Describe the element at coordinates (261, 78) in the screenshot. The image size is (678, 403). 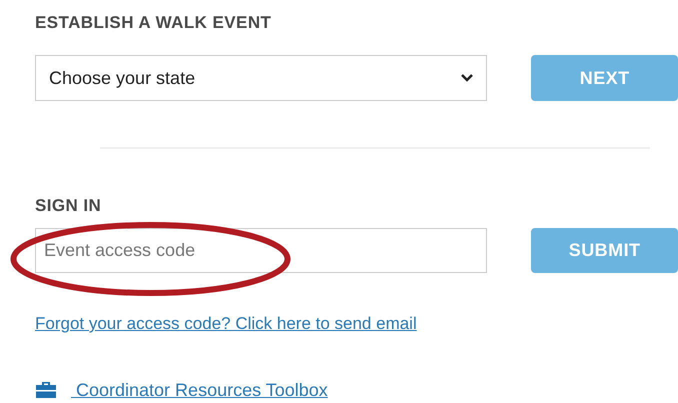
I see `state-dropdown: Choose your state` at that location.